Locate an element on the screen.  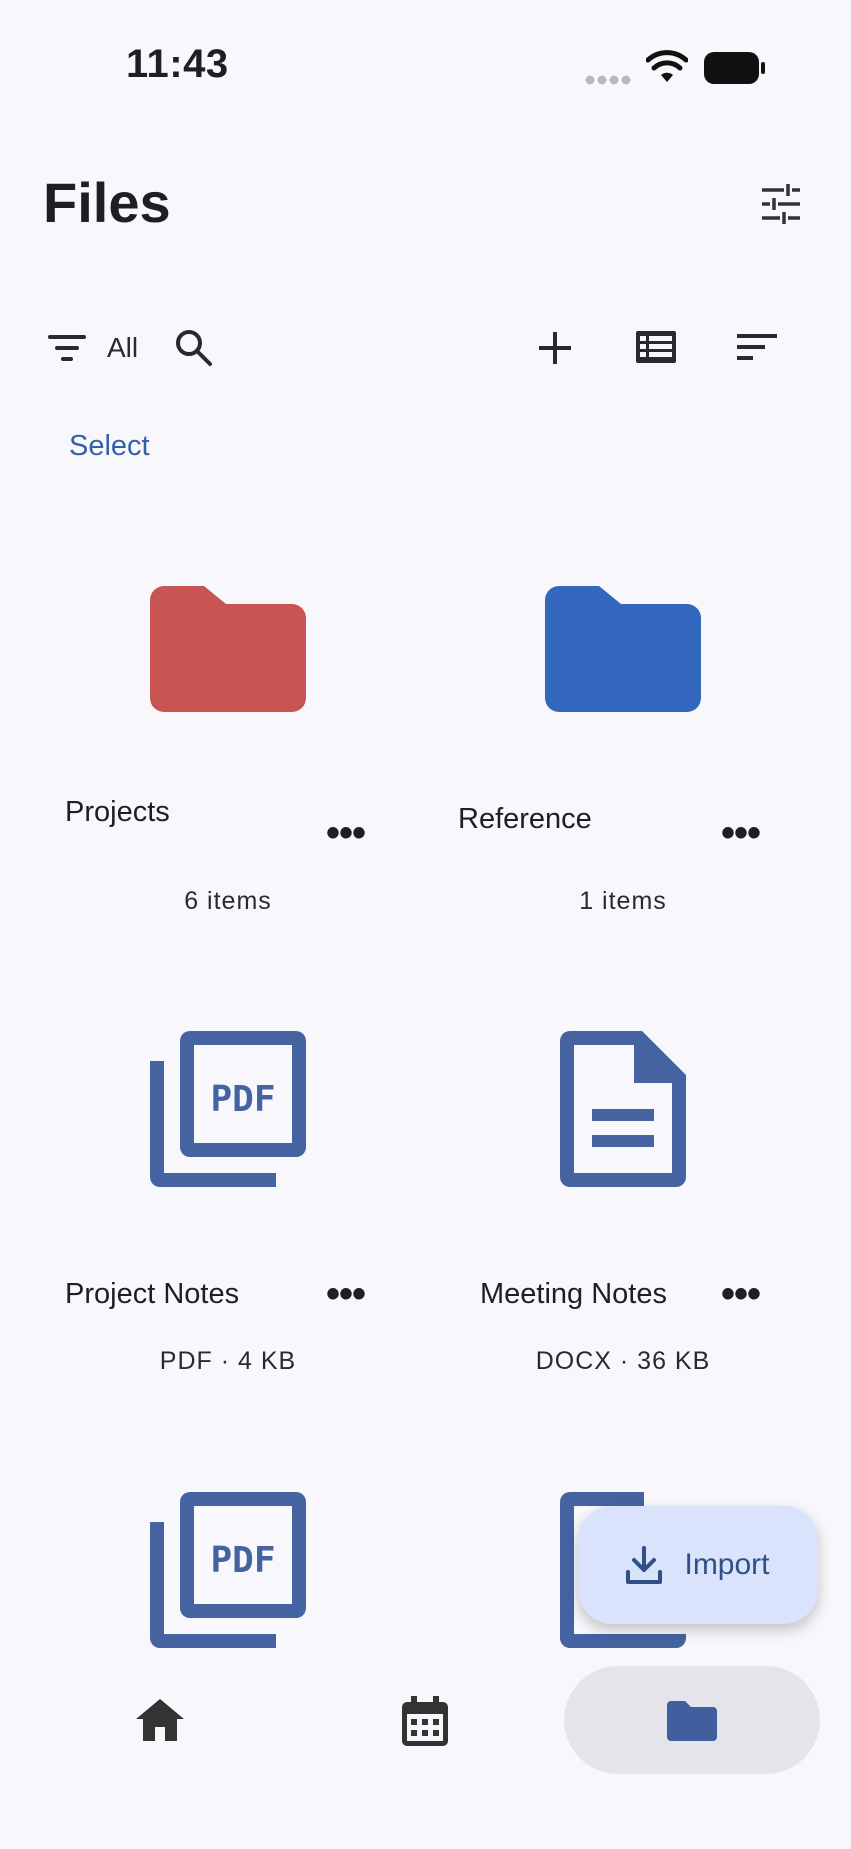
import-button: Import is located at coordinates (698, 1565).